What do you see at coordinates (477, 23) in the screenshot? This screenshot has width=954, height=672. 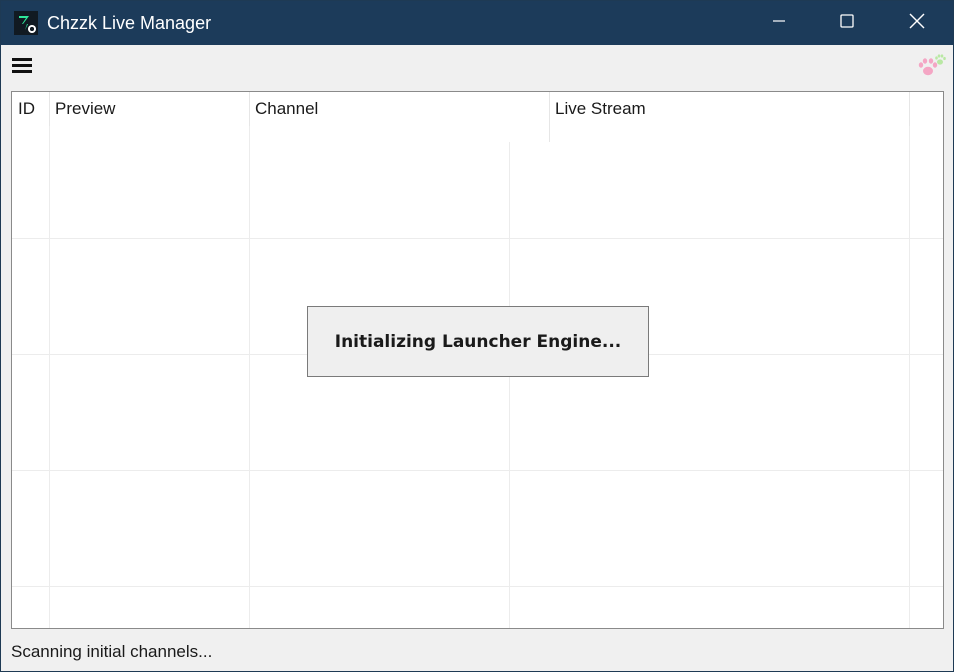 I see `title-bar: Chzzk Live Manager` at bounding box center [477, 23].